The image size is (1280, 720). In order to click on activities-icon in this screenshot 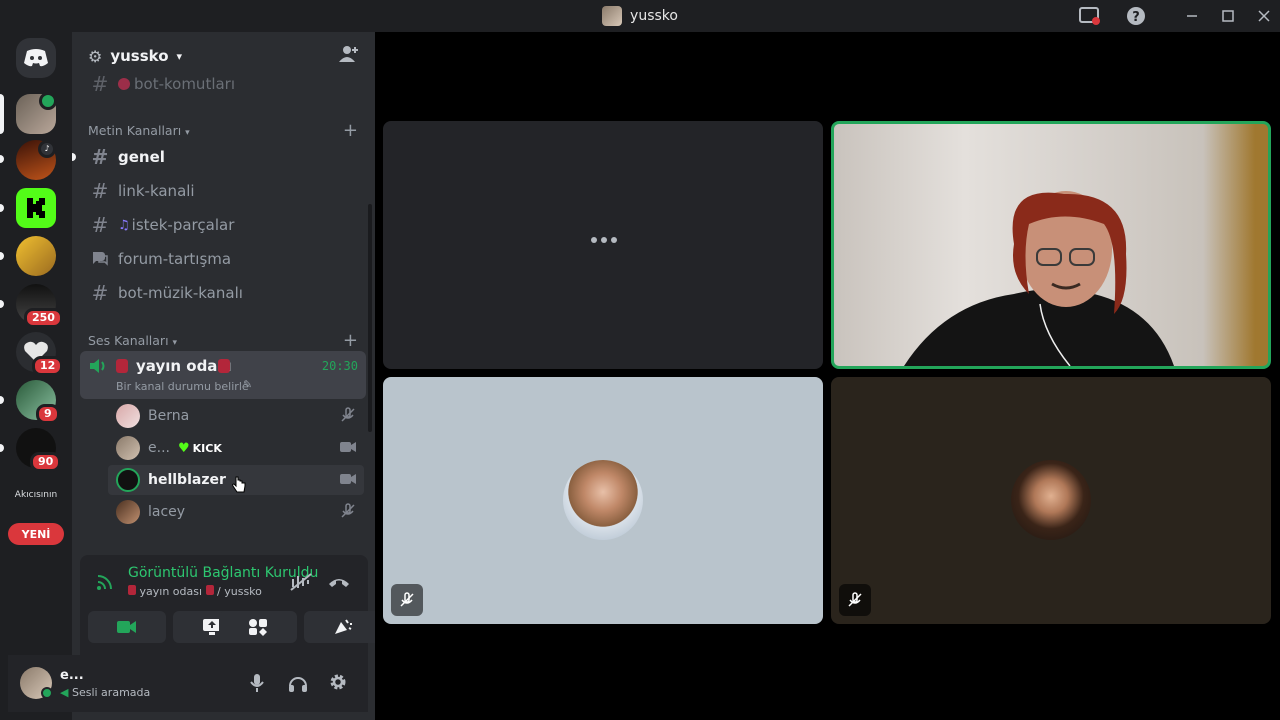, I will do `click(258, 627)`.